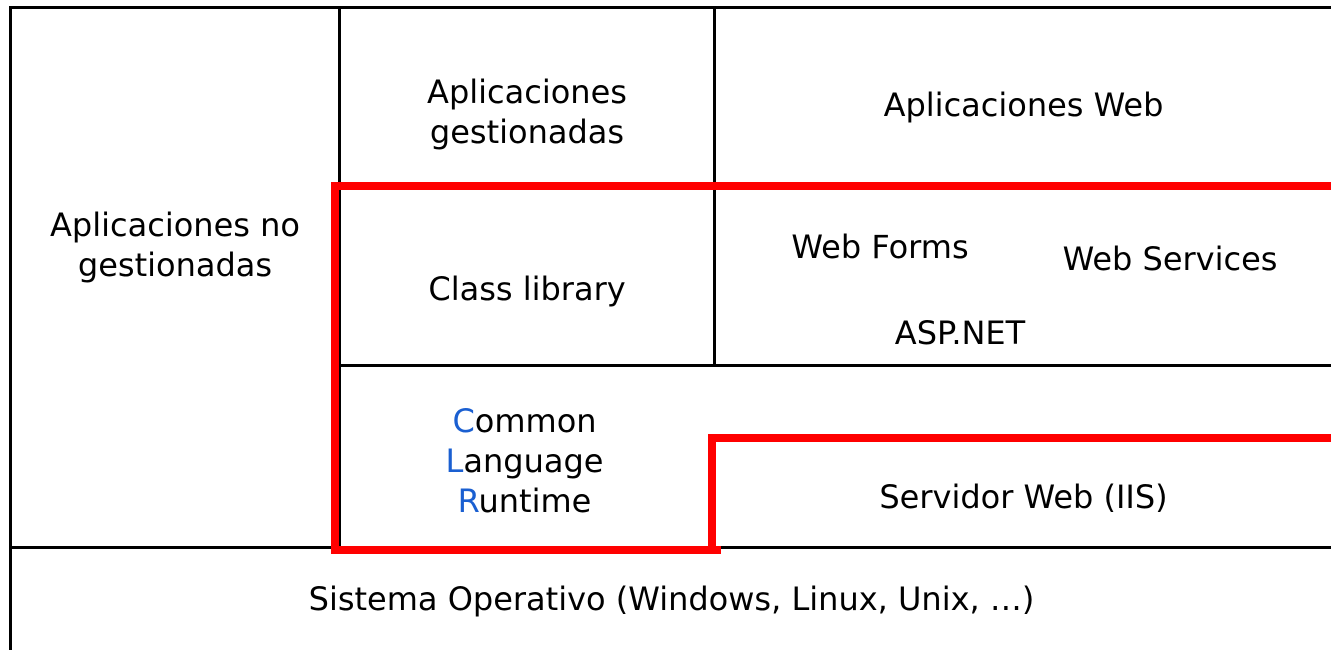 Image resolution: width=1331 pixels, height=650 pixels. I want to click on web-server-label: Servidor Web (IIS), so click(1023, 497).